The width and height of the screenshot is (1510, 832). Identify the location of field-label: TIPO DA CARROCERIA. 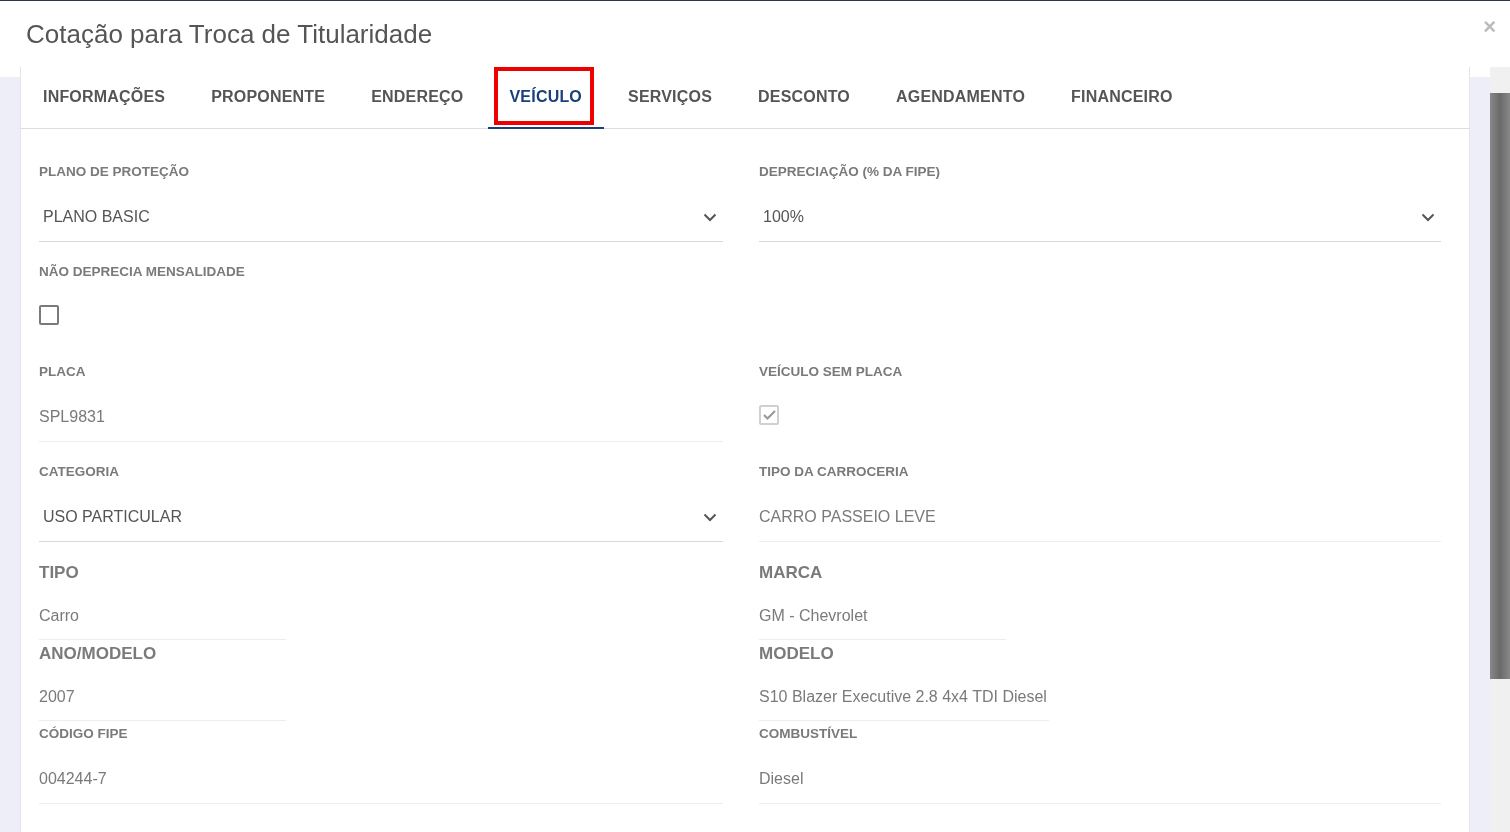
(834, 472).